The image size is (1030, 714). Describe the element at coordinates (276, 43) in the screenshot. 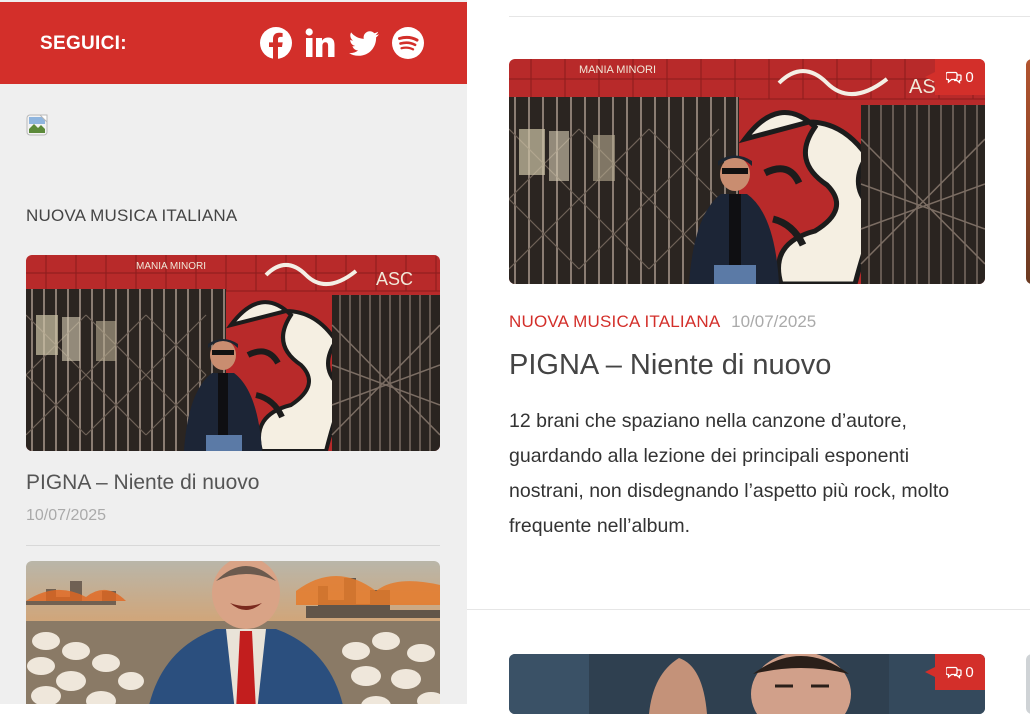

I see `facebook-icon` at that location.